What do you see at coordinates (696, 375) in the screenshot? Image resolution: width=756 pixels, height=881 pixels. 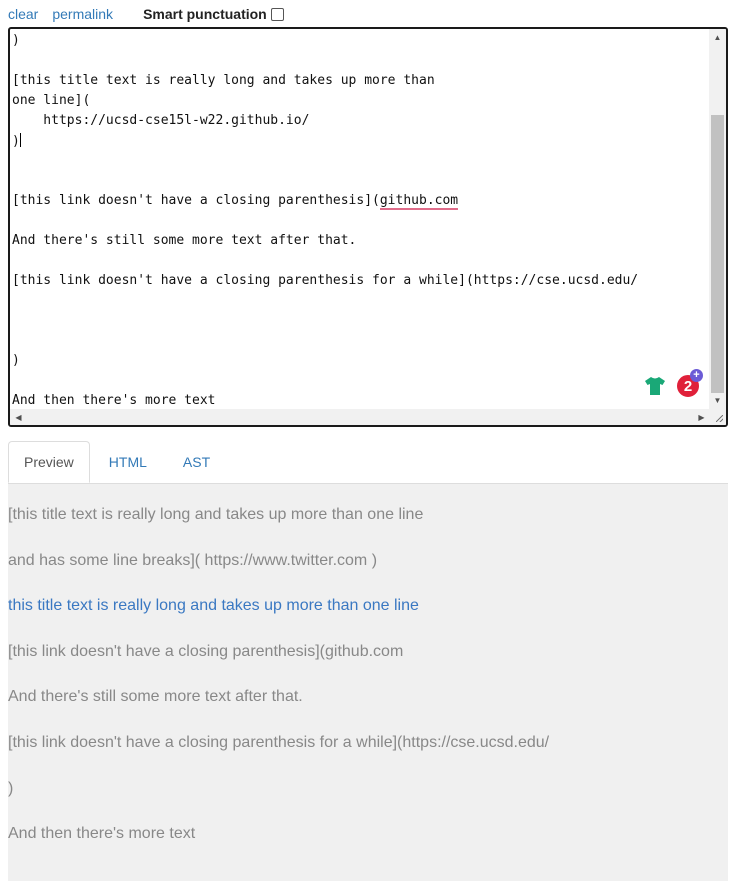 I see `plus-icon: +` at bounding box center [696, 375].